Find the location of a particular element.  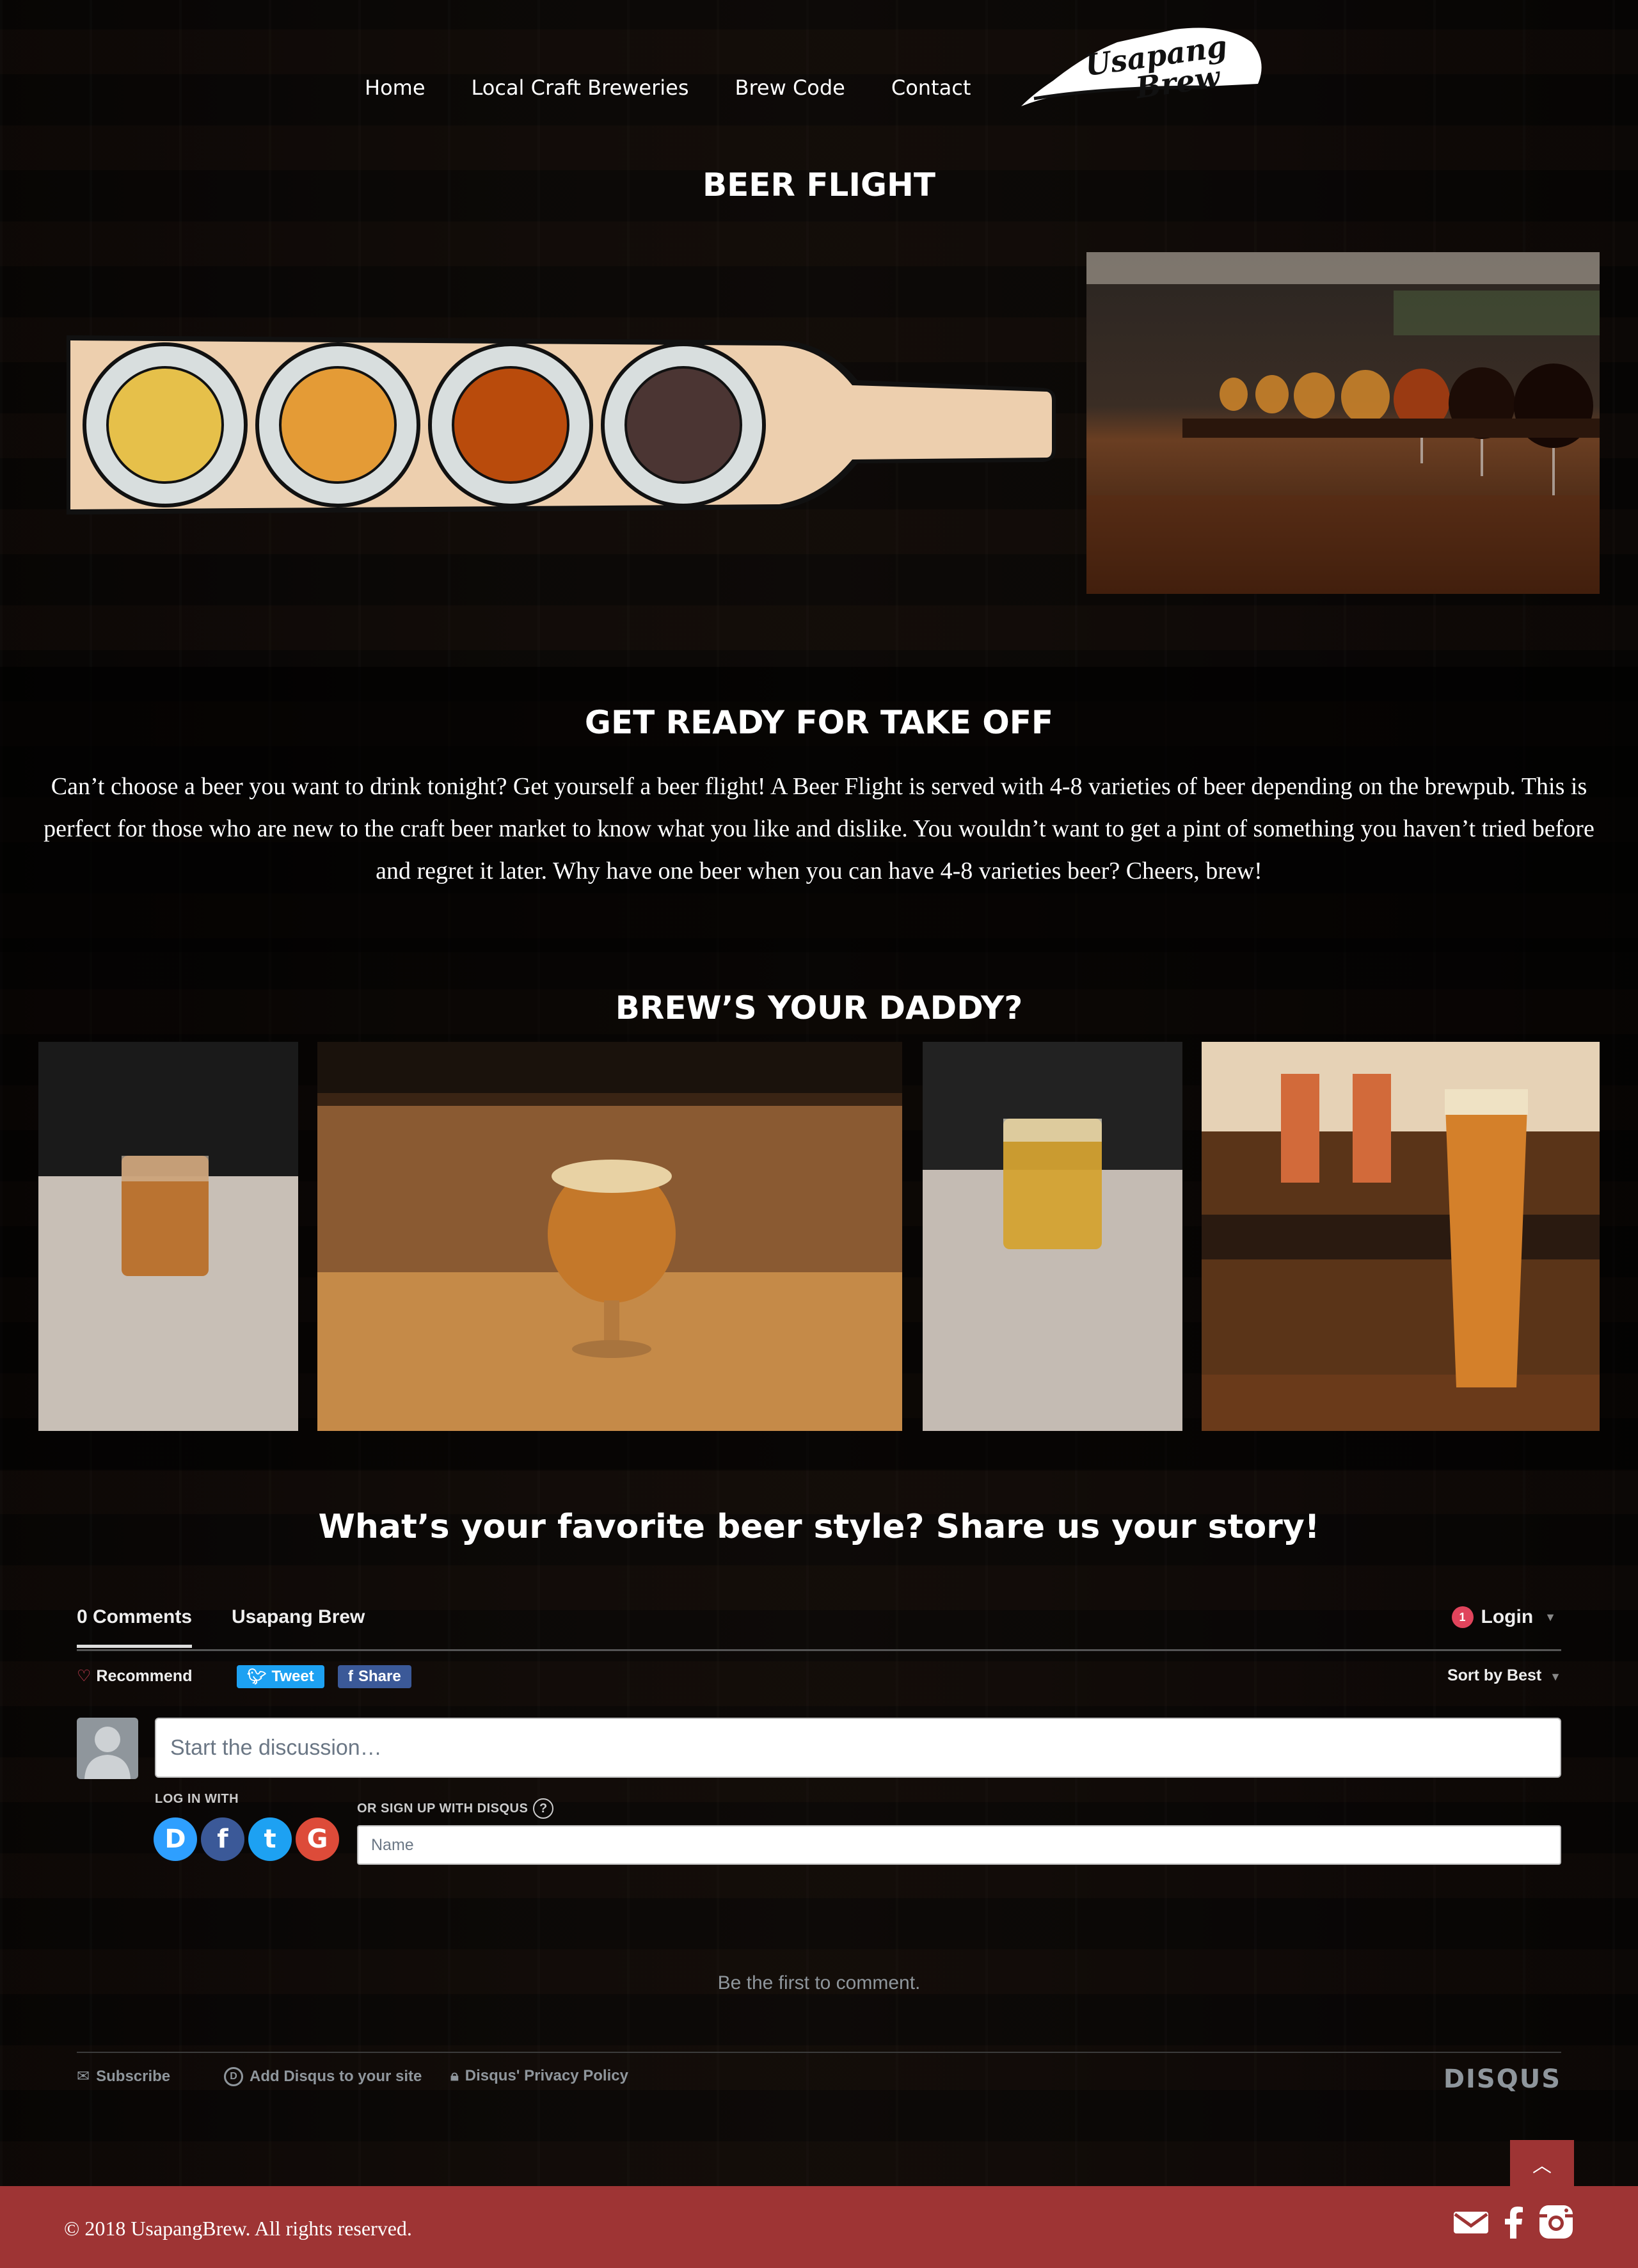

twitter-login-icon: t is located at coordinates (270, 1839).